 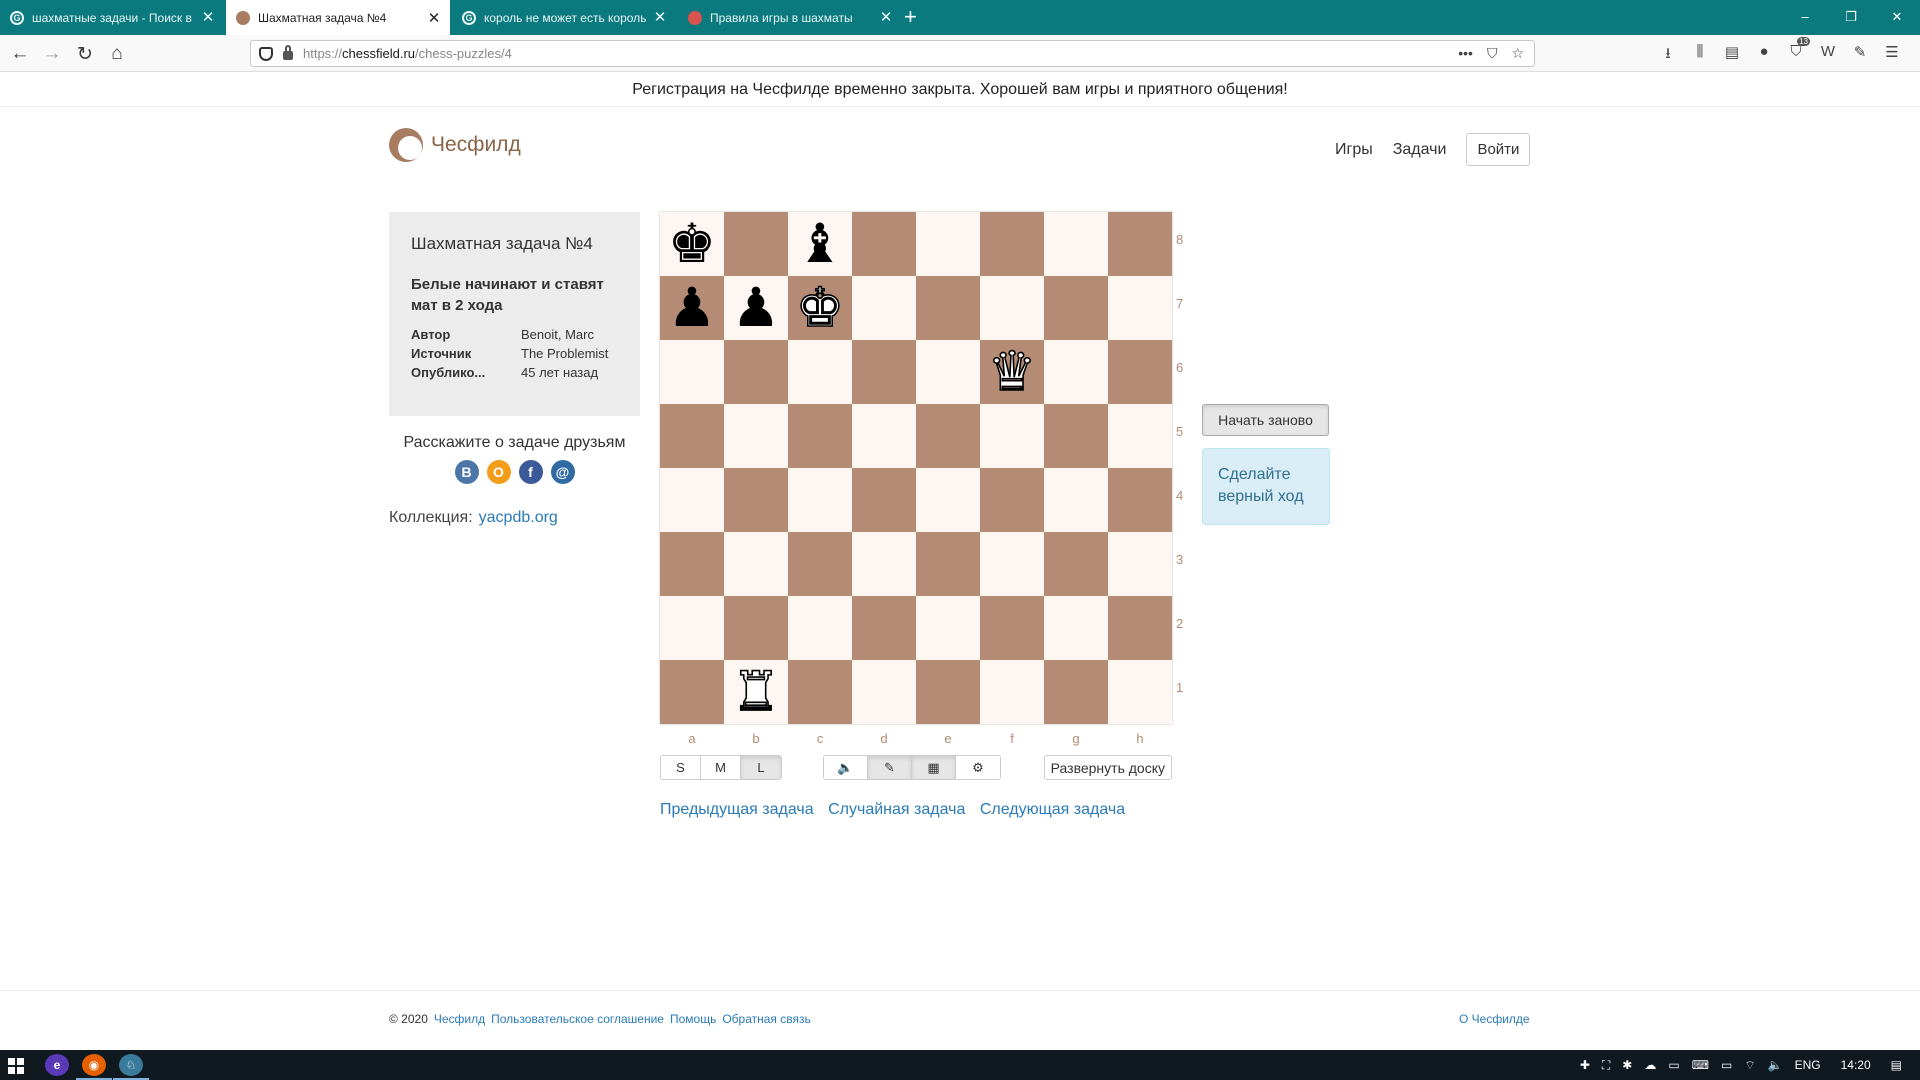 I want to click on square-e1, so click(x=948, y=692).